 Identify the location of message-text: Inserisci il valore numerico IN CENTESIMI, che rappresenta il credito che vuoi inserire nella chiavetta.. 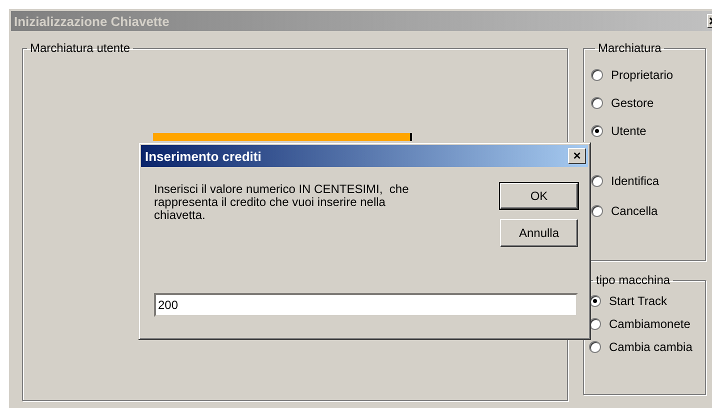
(282, 203).